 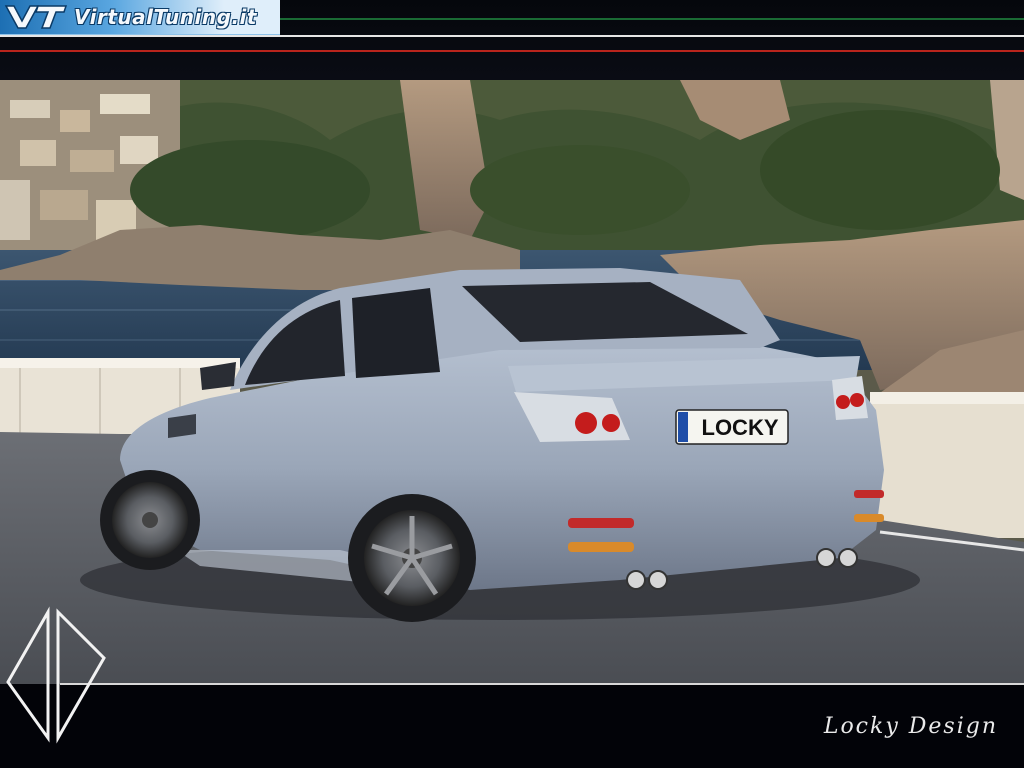 What do you see at coordinates (36, 17) in the screenshot?
I see `vt-logo-icon` at bounding box center [36, 17].